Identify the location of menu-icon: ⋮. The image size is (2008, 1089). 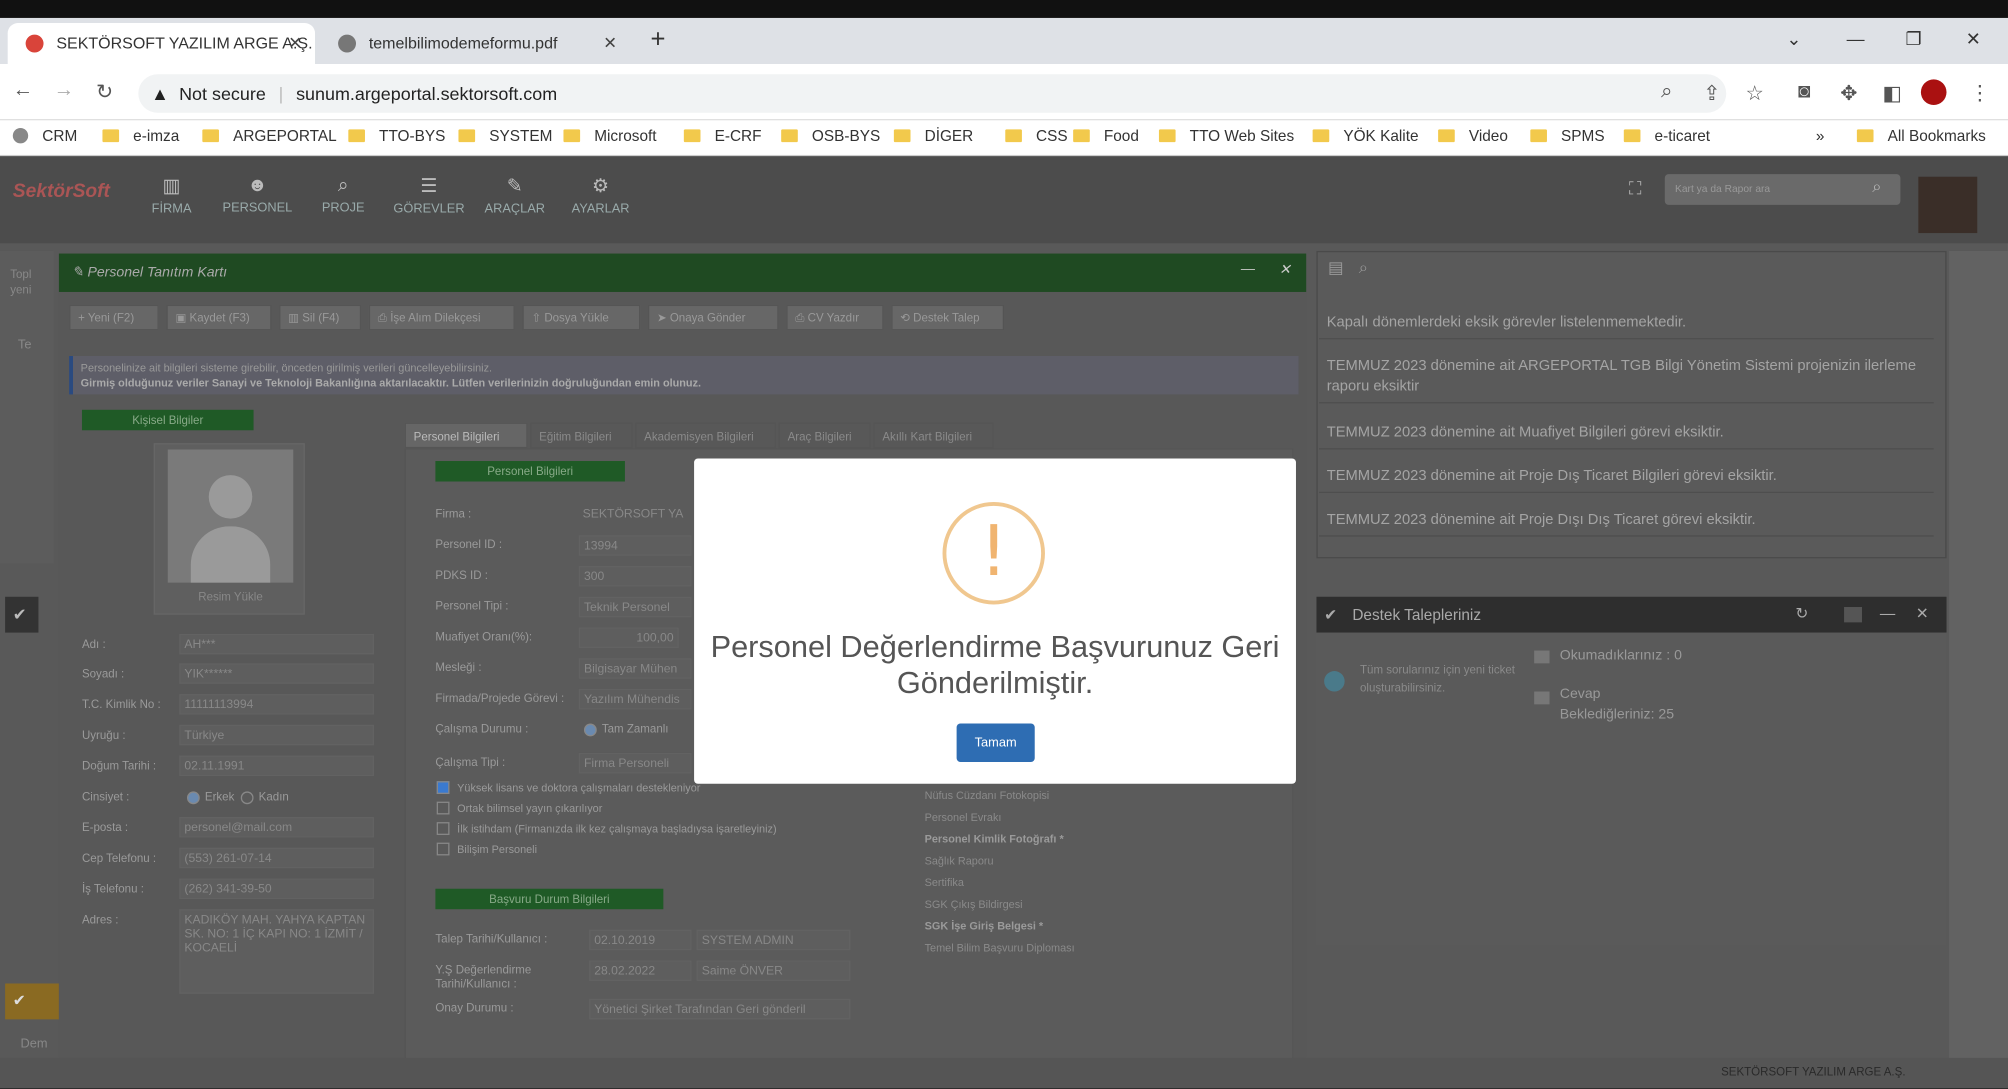
(1980, 94).